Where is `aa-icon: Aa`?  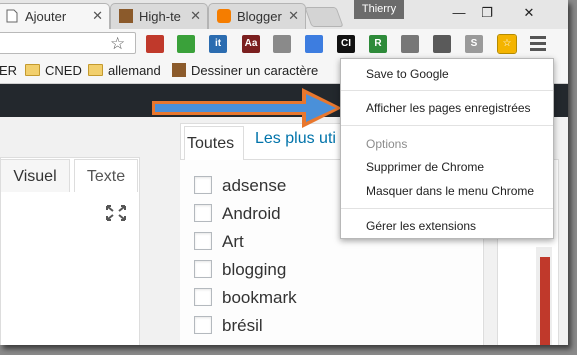 aa-icon: Aa is located at coordinates (251, 44).